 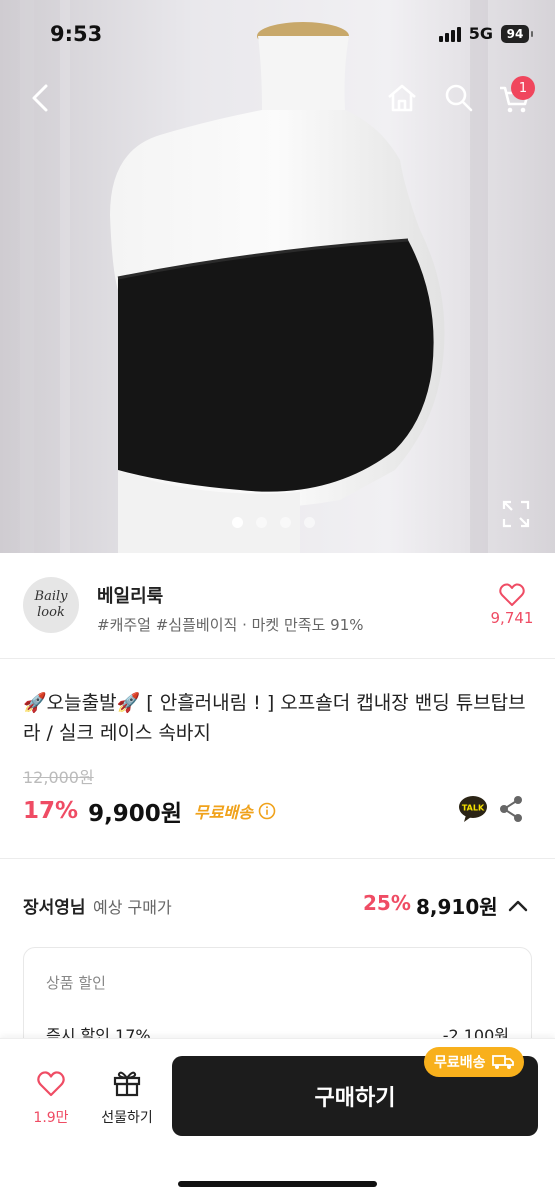 What do you see at coordinates (51, 596) in the screenshot?
I see `seller-logo-text: Baily` at bounding box center [51, 596].